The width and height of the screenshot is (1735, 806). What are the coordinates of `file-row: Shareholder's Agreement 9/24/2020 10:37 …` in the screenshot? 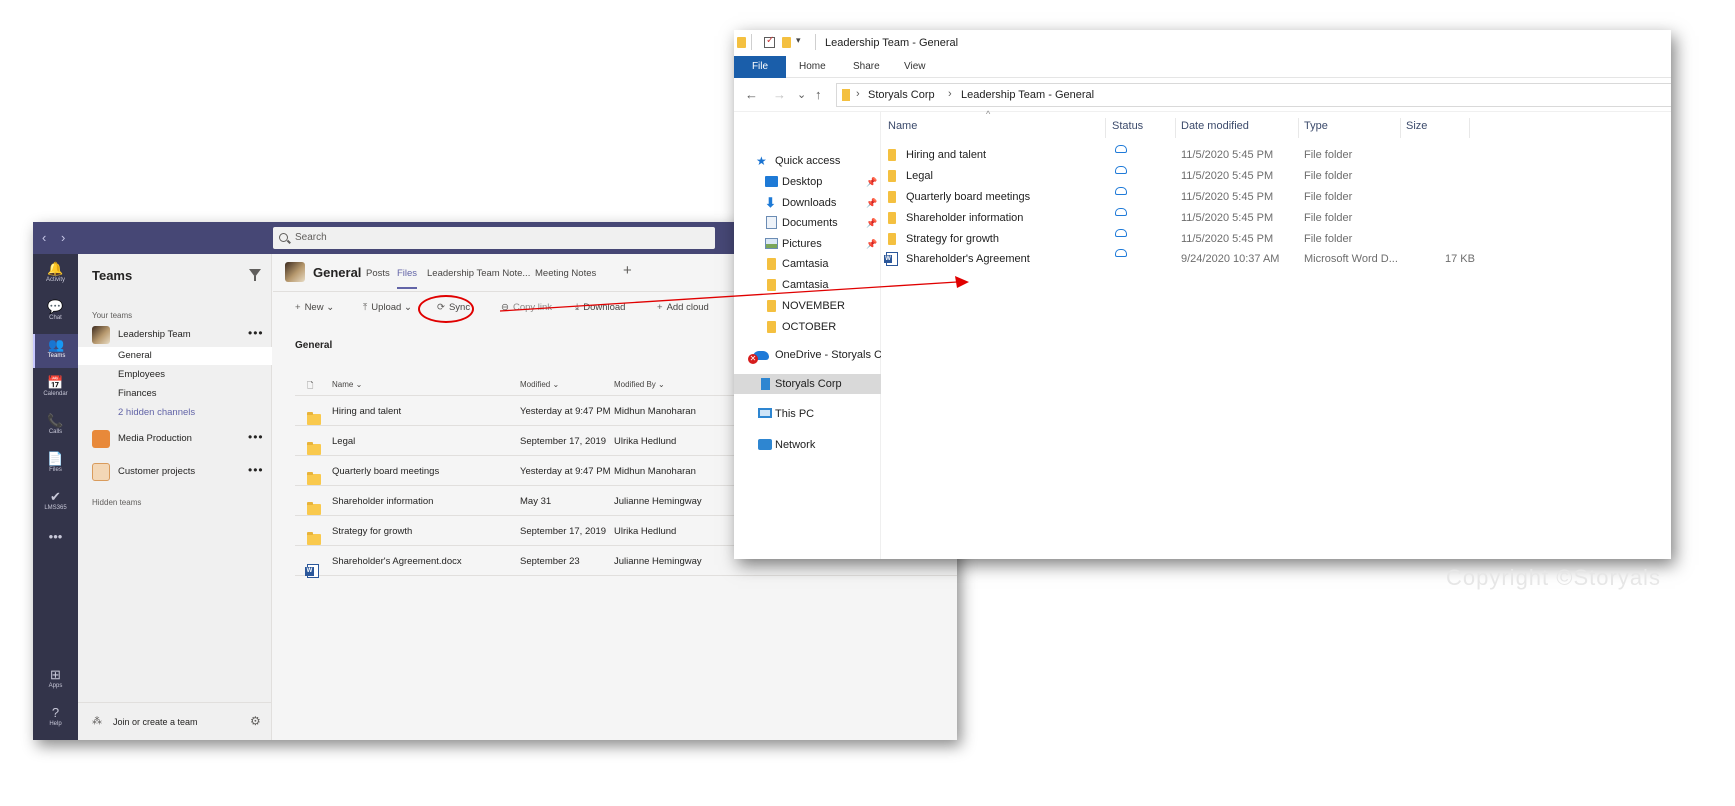 It's located at (1182, 259).